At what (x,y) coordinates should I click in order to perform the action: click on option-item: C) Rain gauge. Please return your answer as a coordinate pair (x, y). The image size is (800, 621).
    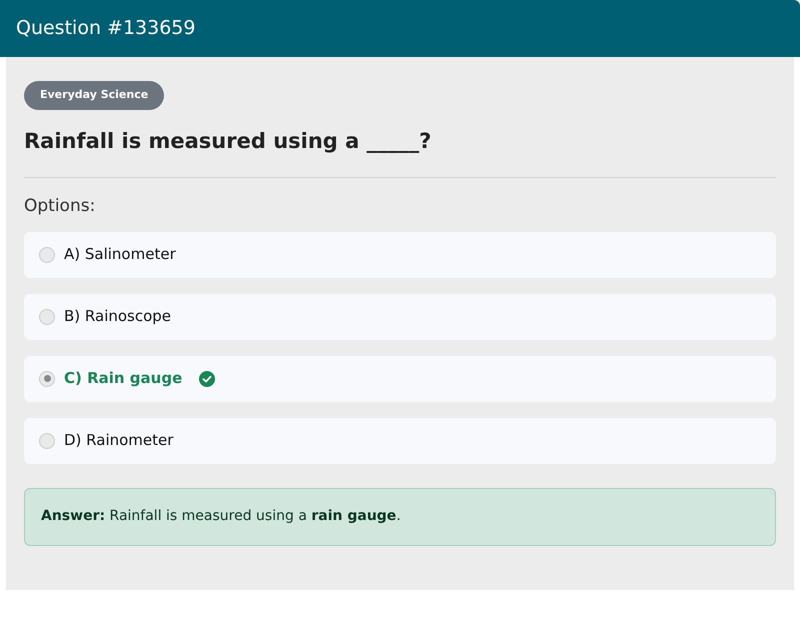
    Looking at the image, I should click on (400, 379).